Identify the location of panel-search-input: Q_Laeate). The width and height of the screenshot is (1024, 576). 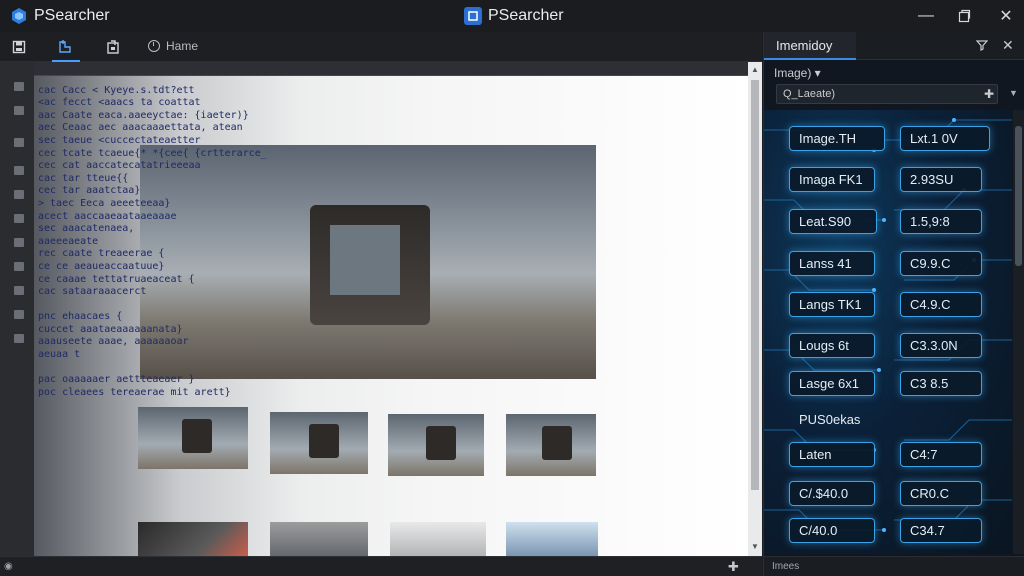
(887, 94).